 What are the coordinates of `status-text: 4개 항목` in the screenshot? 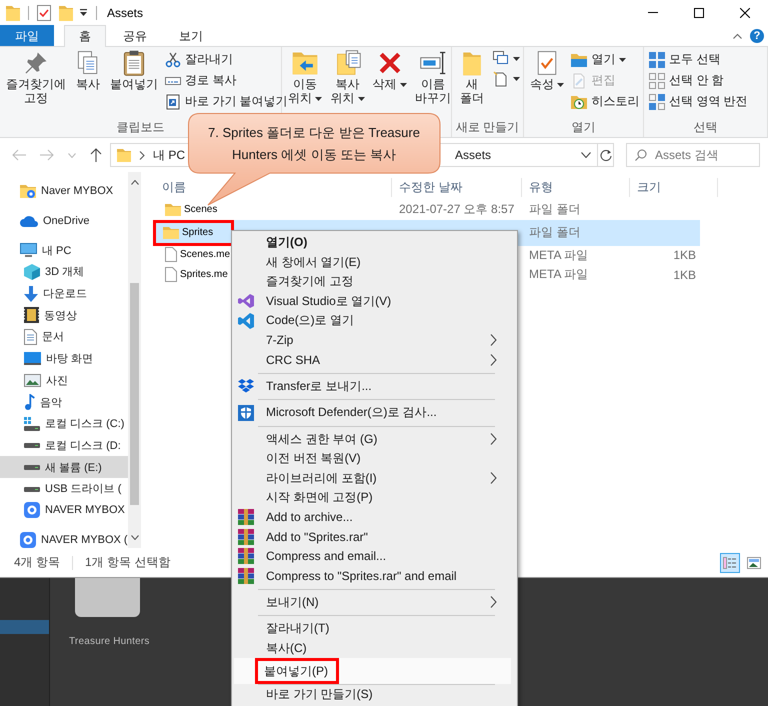 It's located at (37, 562).